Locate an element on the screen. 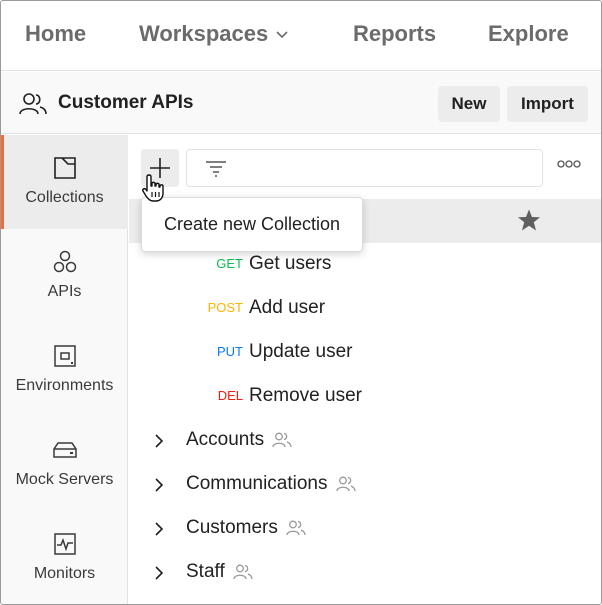 The width and height of the screenshot is (602, 605). collection-name: Customers is located at coordinates (246, 528).